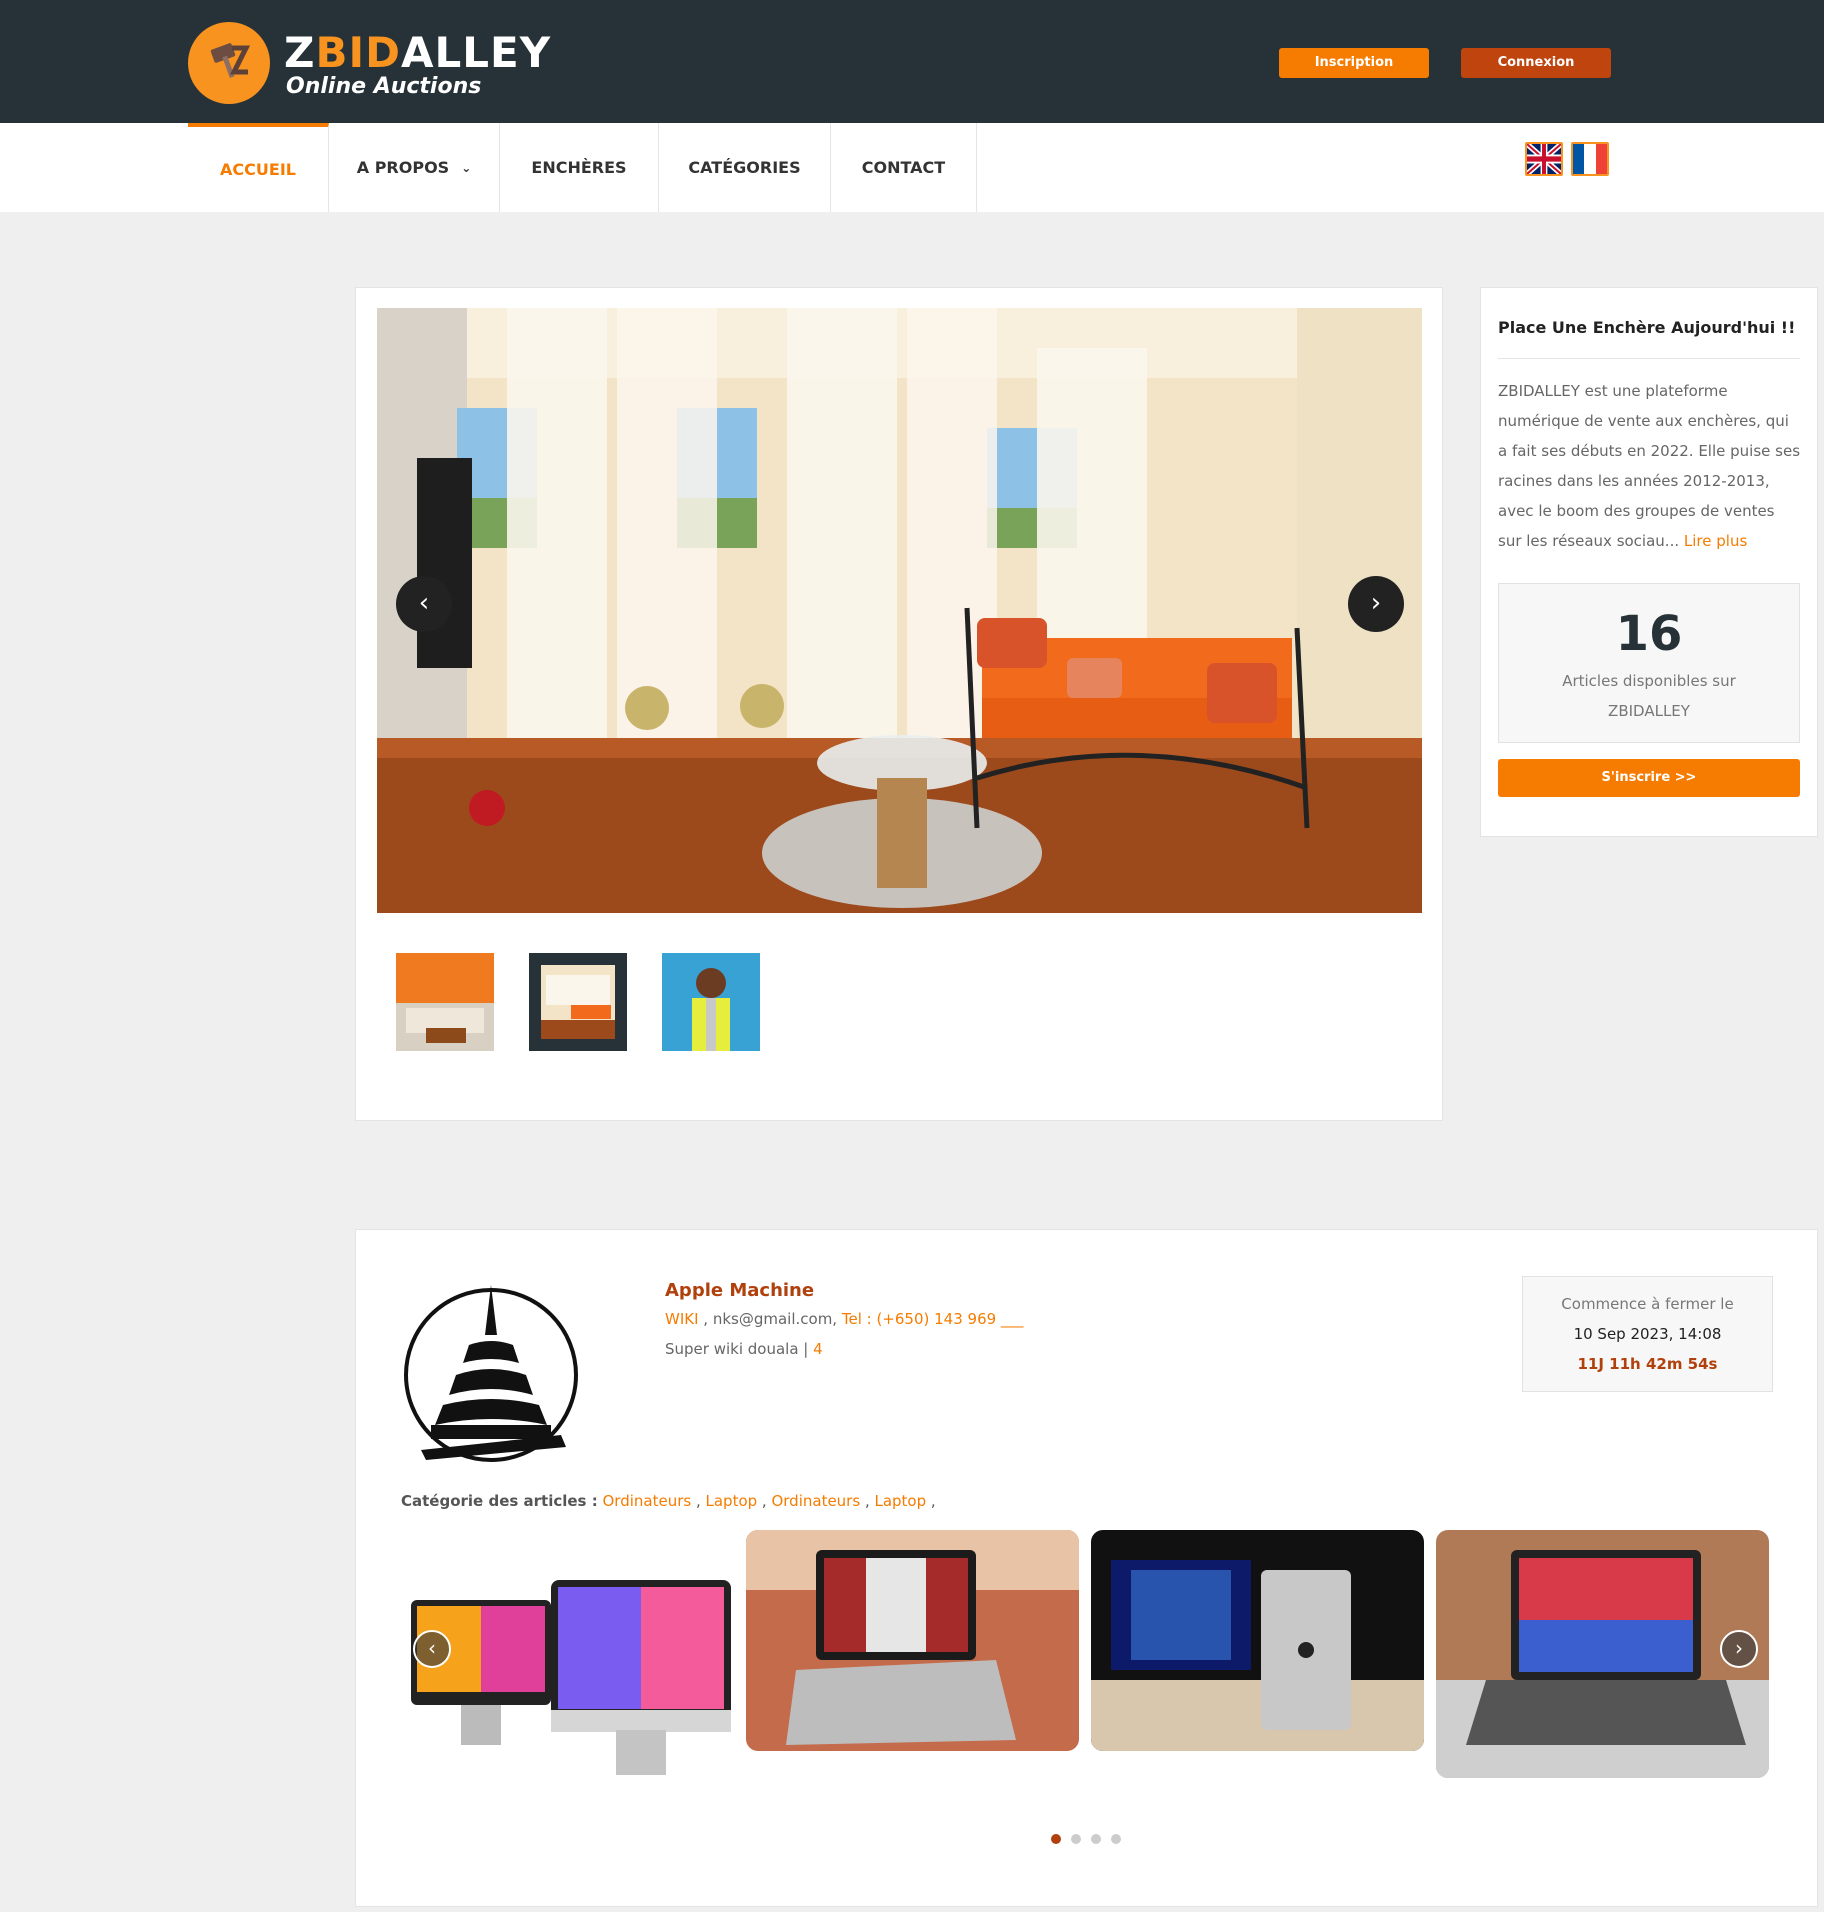 This screenshot has width=1824, height=1912. Describe the element at coordinates (682, 1319) in the screenshot. I see `wiki-link: WIKI` at that location.